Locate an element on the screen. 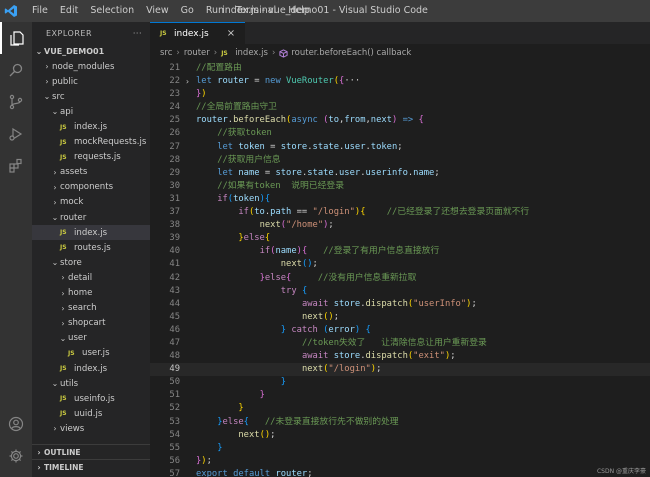 The width and height of the screenshot is (650, 477). breadcrumb-item-router: router is located at coordinates (197, 53).